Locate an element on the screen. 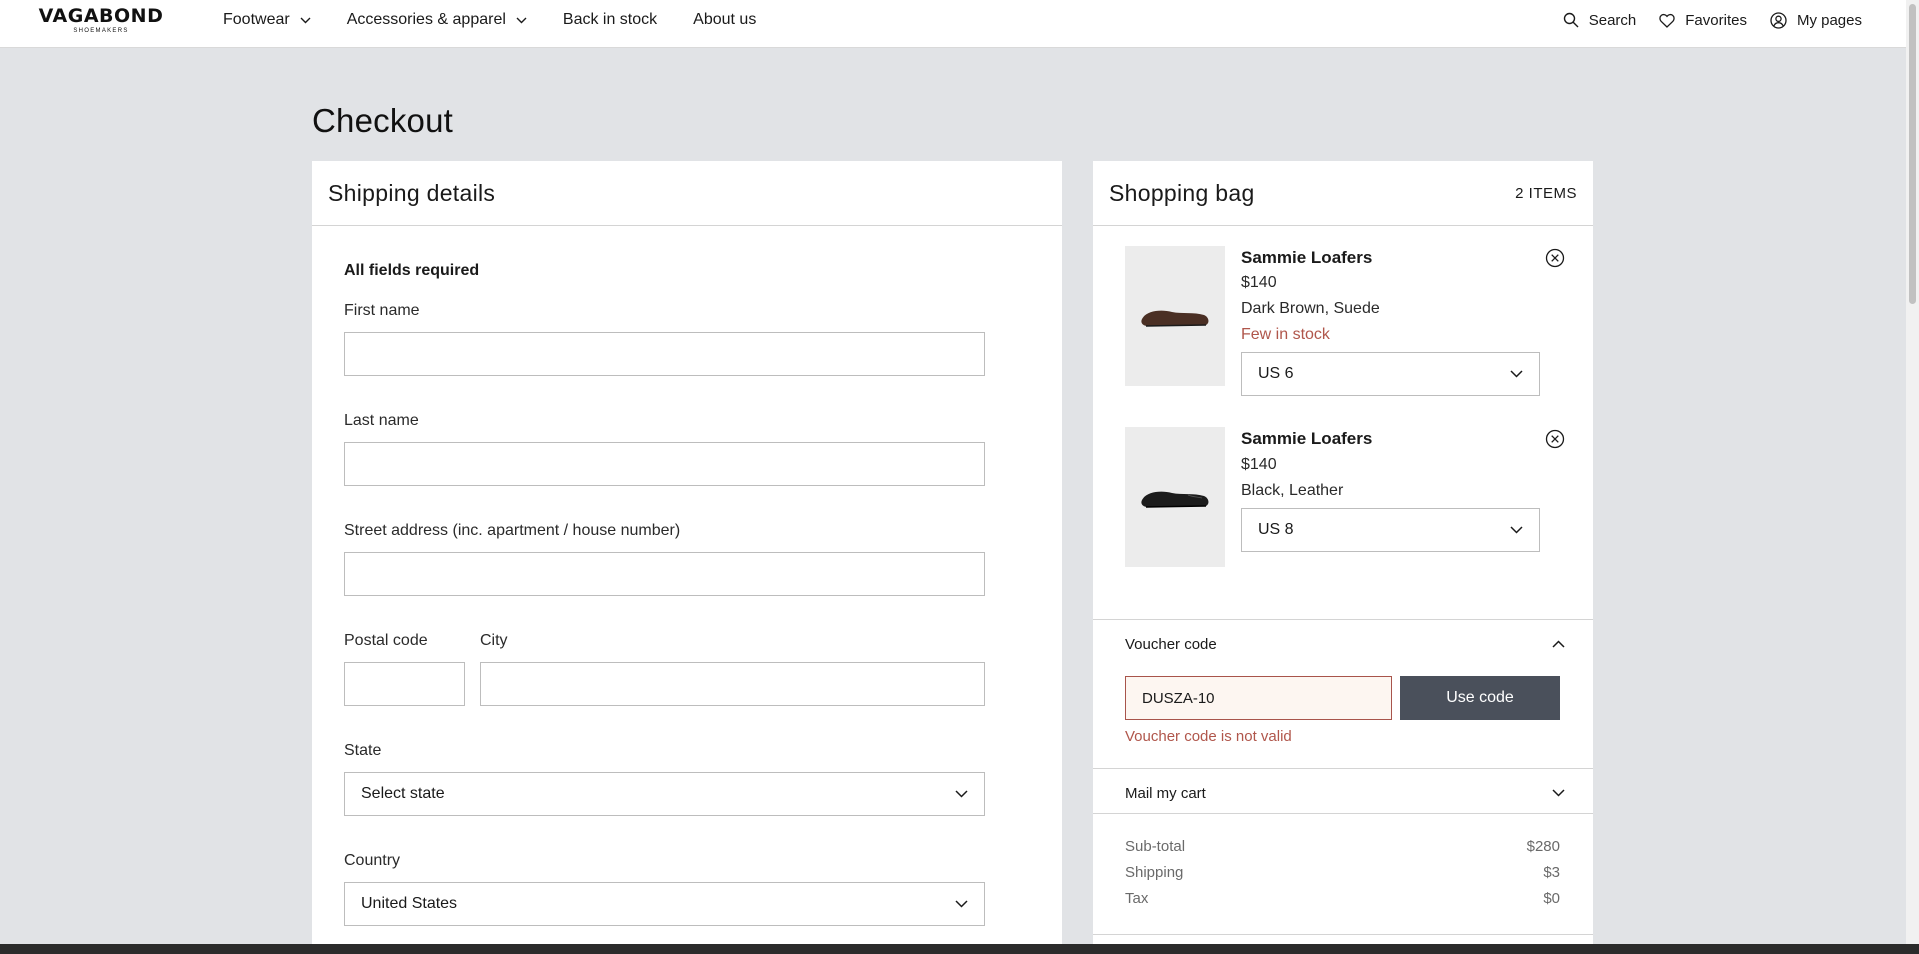 The height and width of the screenshot is (954, 1919). tax-row: Tax $0 is located at coordinates (1342, 898).